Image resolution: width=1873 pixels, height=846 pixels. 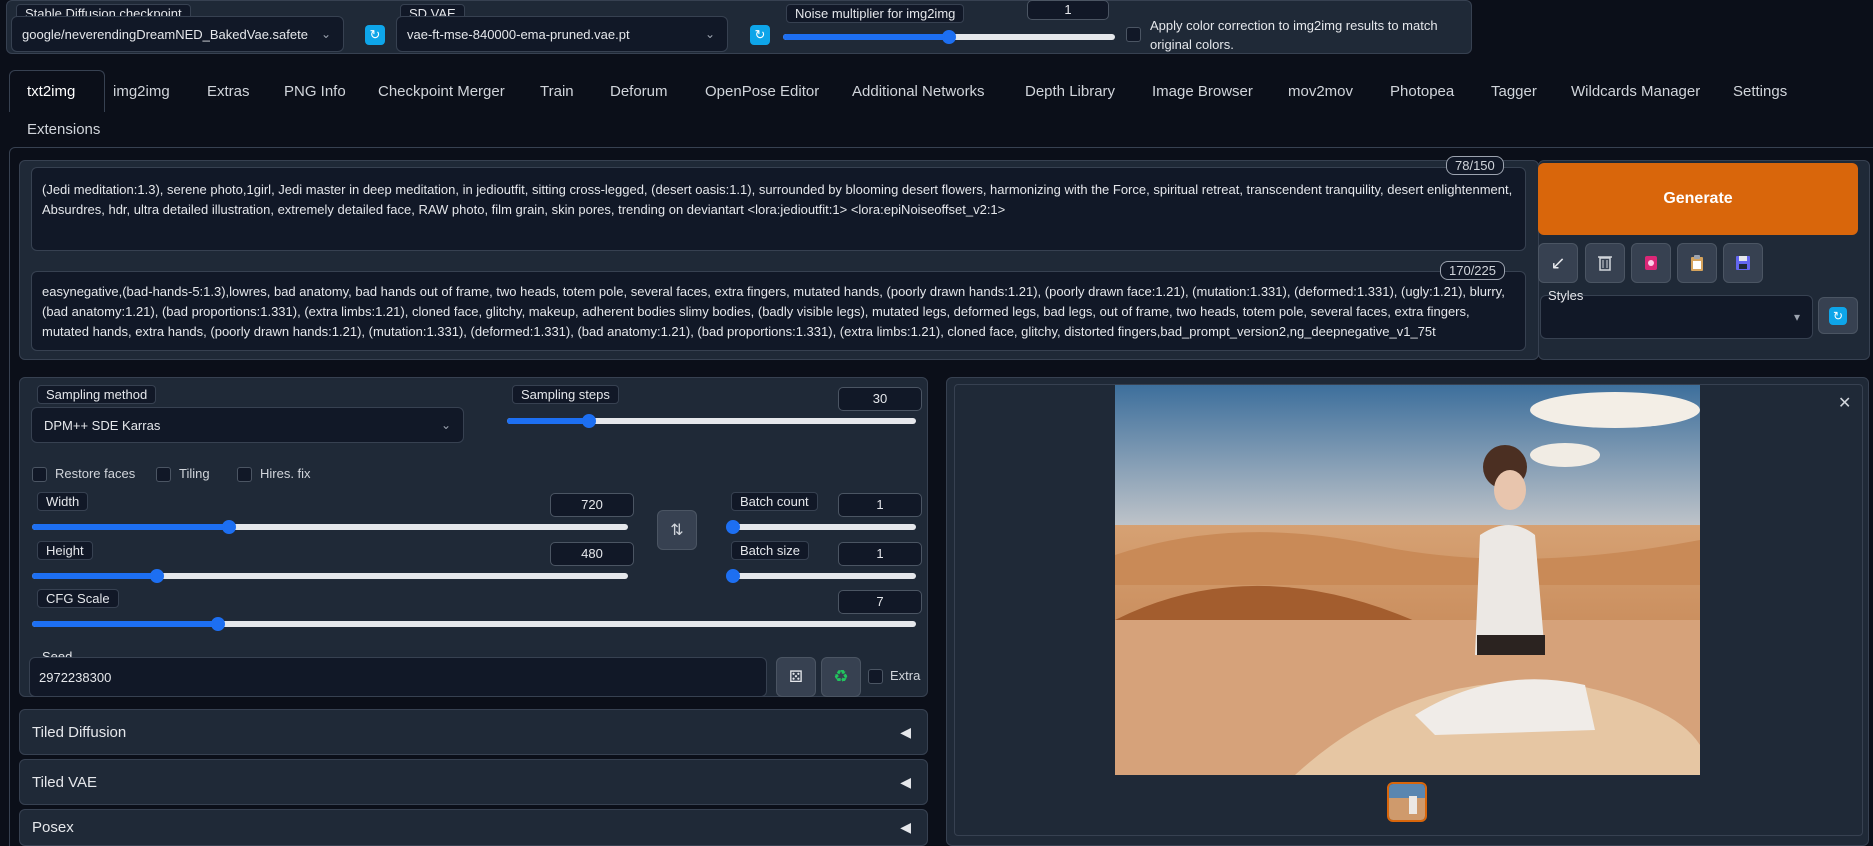 What do you see at coordinates (141, 91) in the screenshot?
I see `tab-img2img: img2img` at bounding box center [141, 91].